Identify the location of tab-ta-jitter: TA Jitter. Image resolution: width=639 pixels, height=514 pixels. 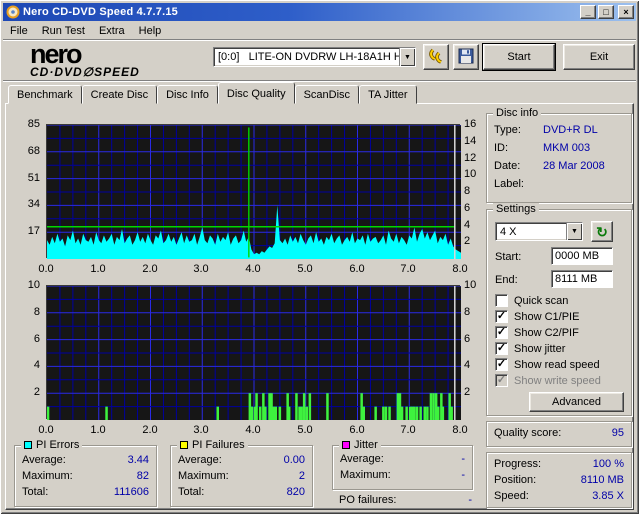
(388, 94).